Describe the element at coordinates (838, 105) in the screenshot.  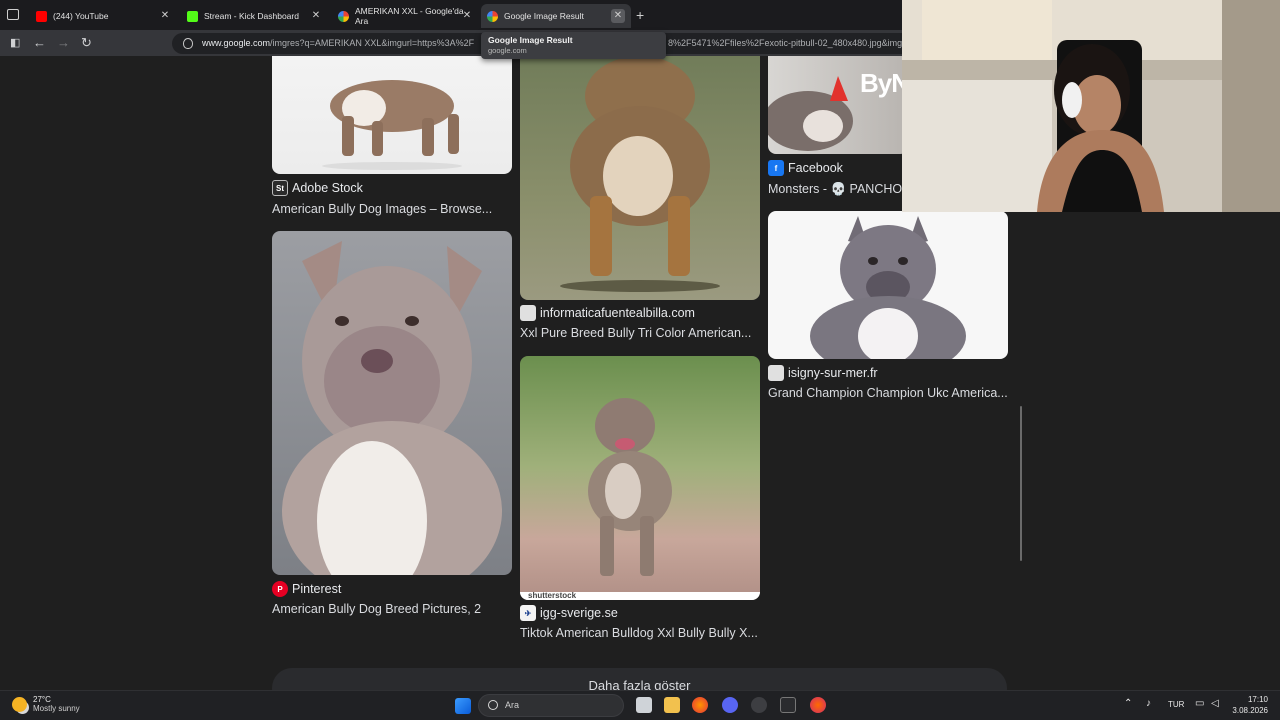
I see `result-image-facebook: ByN` at that location.